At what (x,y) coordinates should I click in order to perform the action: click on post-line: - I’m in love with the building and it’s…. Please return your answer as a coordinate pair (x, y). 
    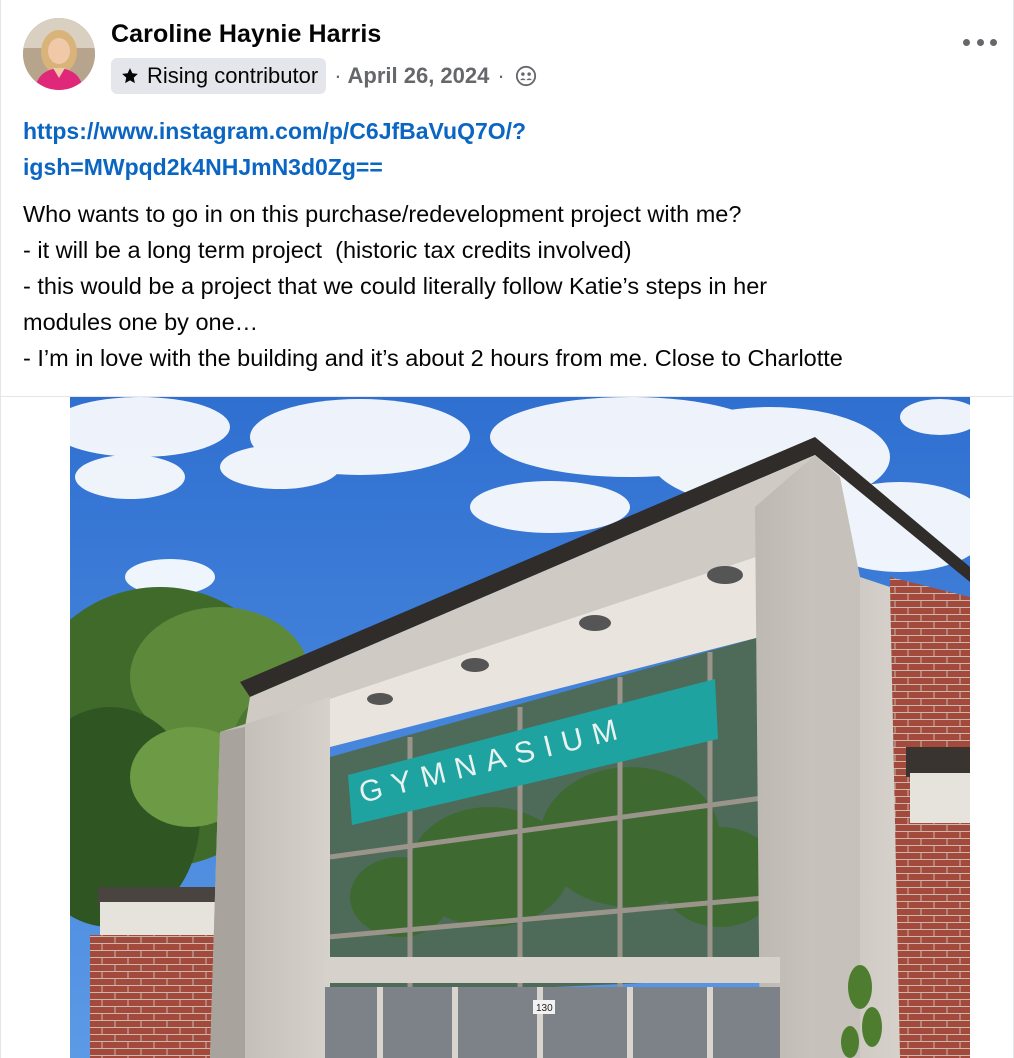
    Looking at the image, I should click on (433, 358).